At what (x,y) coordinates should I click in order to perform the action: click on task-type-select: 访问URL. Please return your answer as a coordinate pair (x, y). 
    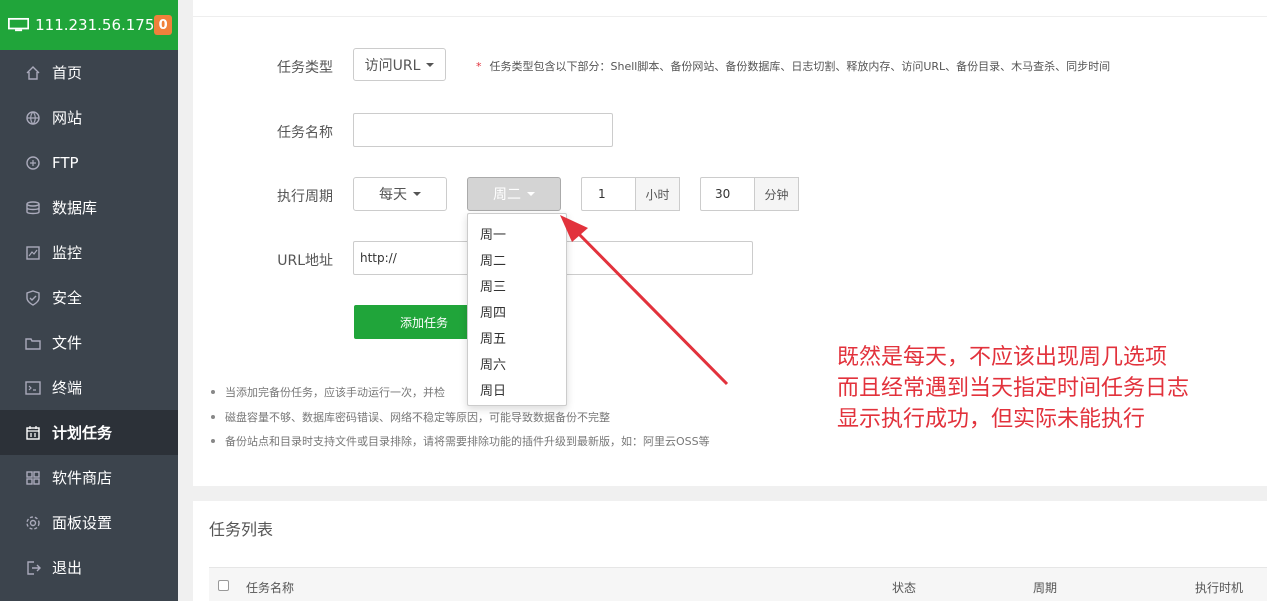
    Looking at the image, I should click on (399, 64).